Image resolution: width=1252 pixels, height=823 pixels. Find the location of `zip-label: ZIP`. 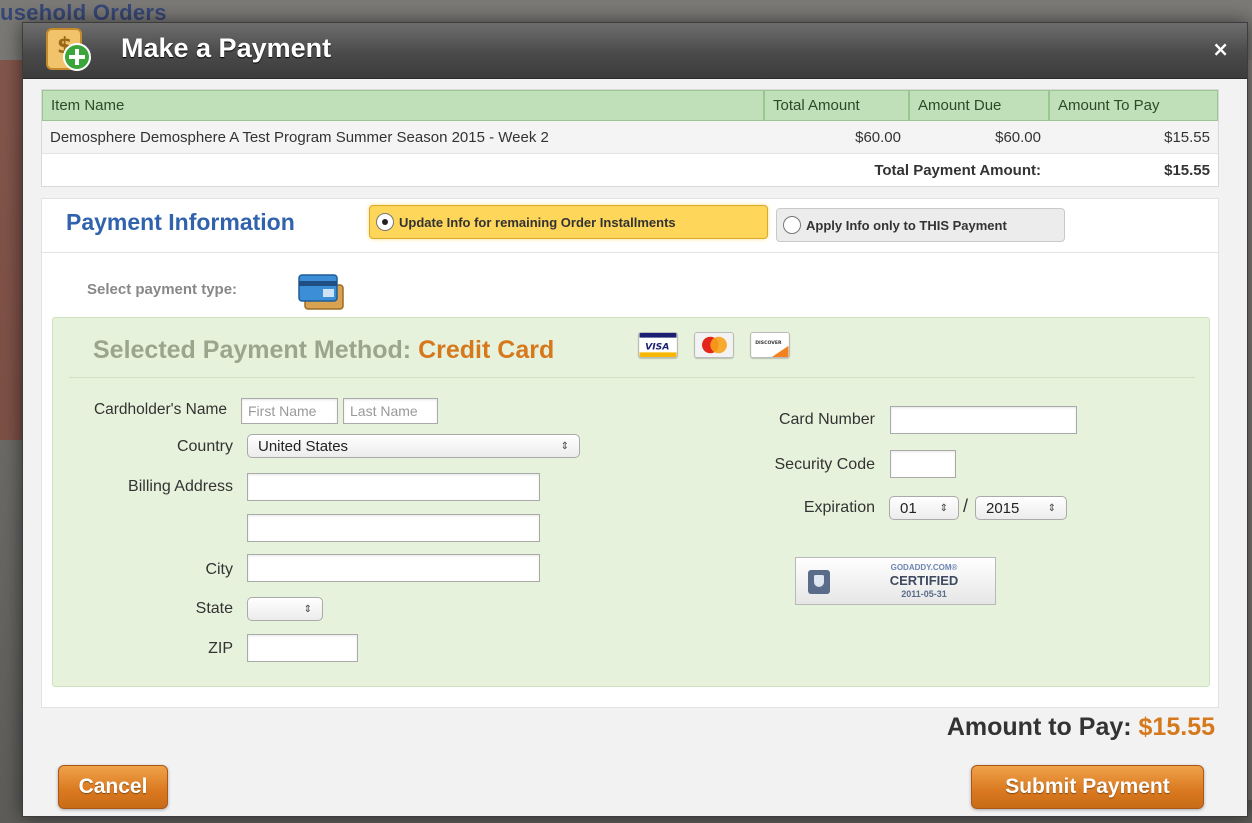

zip-label: ZIP is located at coordinates (220, 648).